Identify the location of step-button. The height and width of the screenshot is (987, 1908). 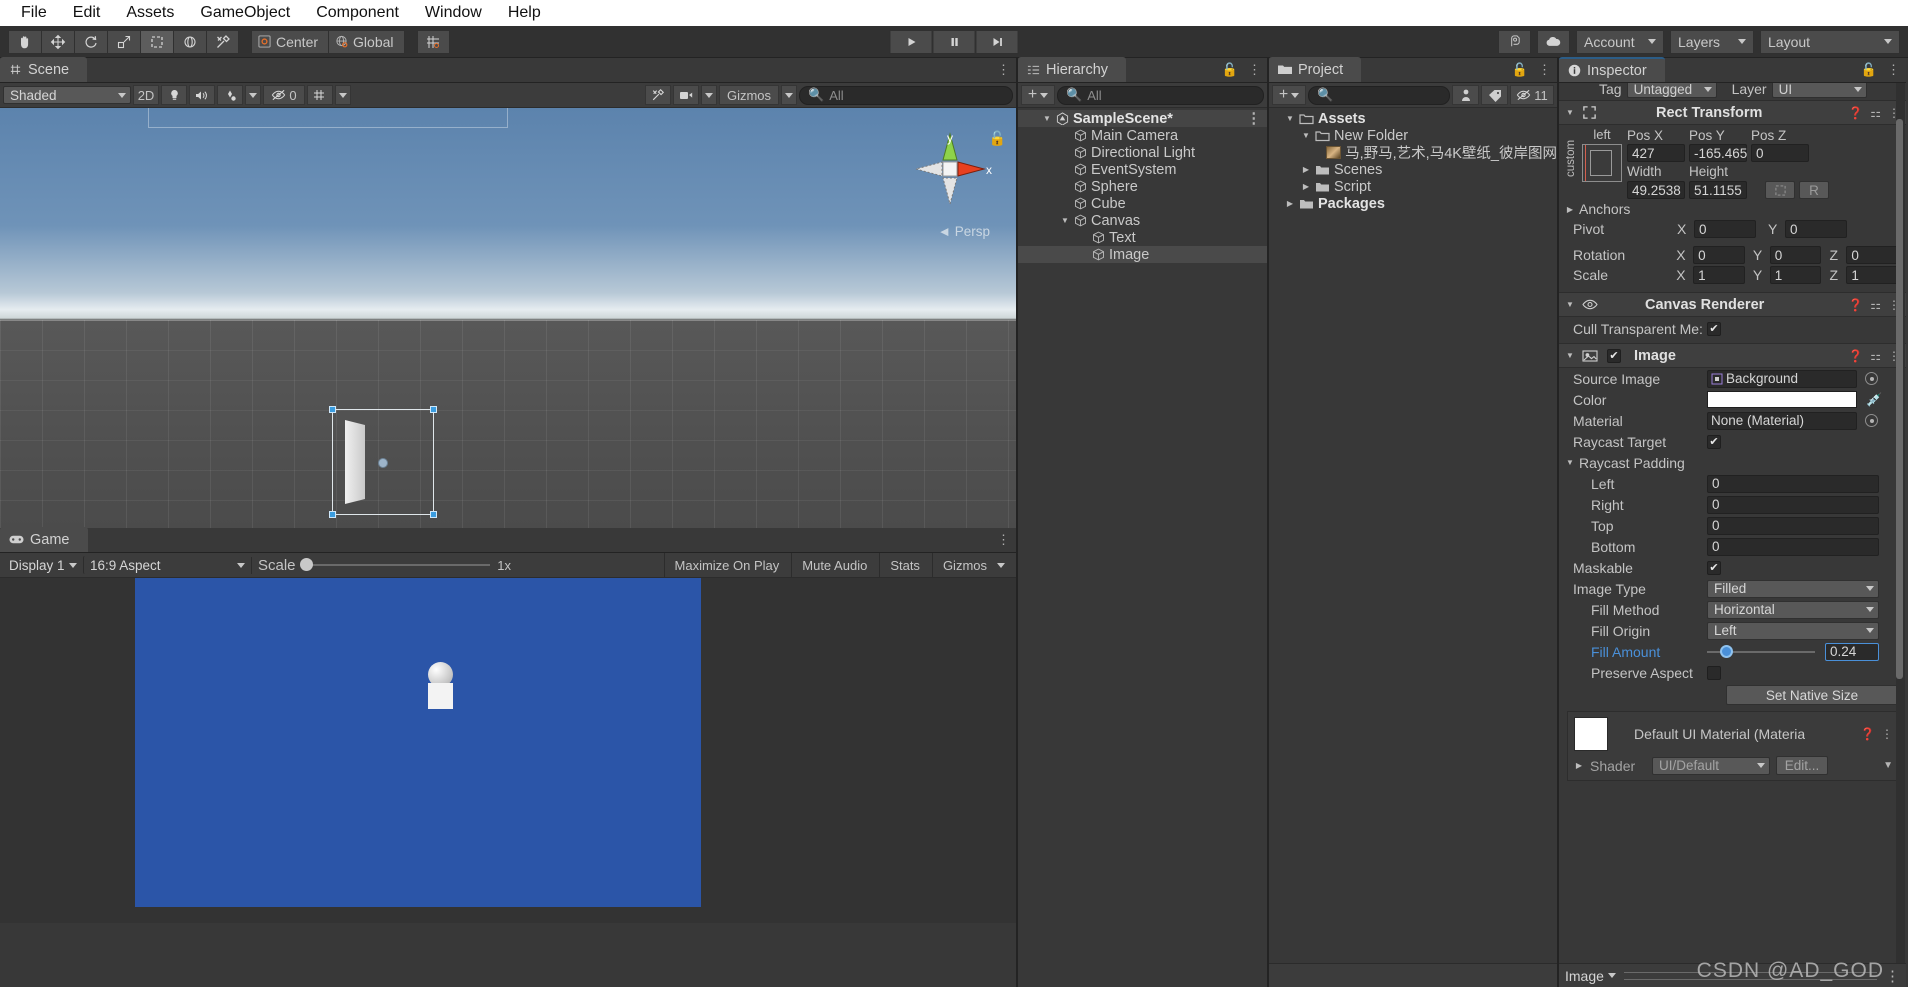
(997, 41).